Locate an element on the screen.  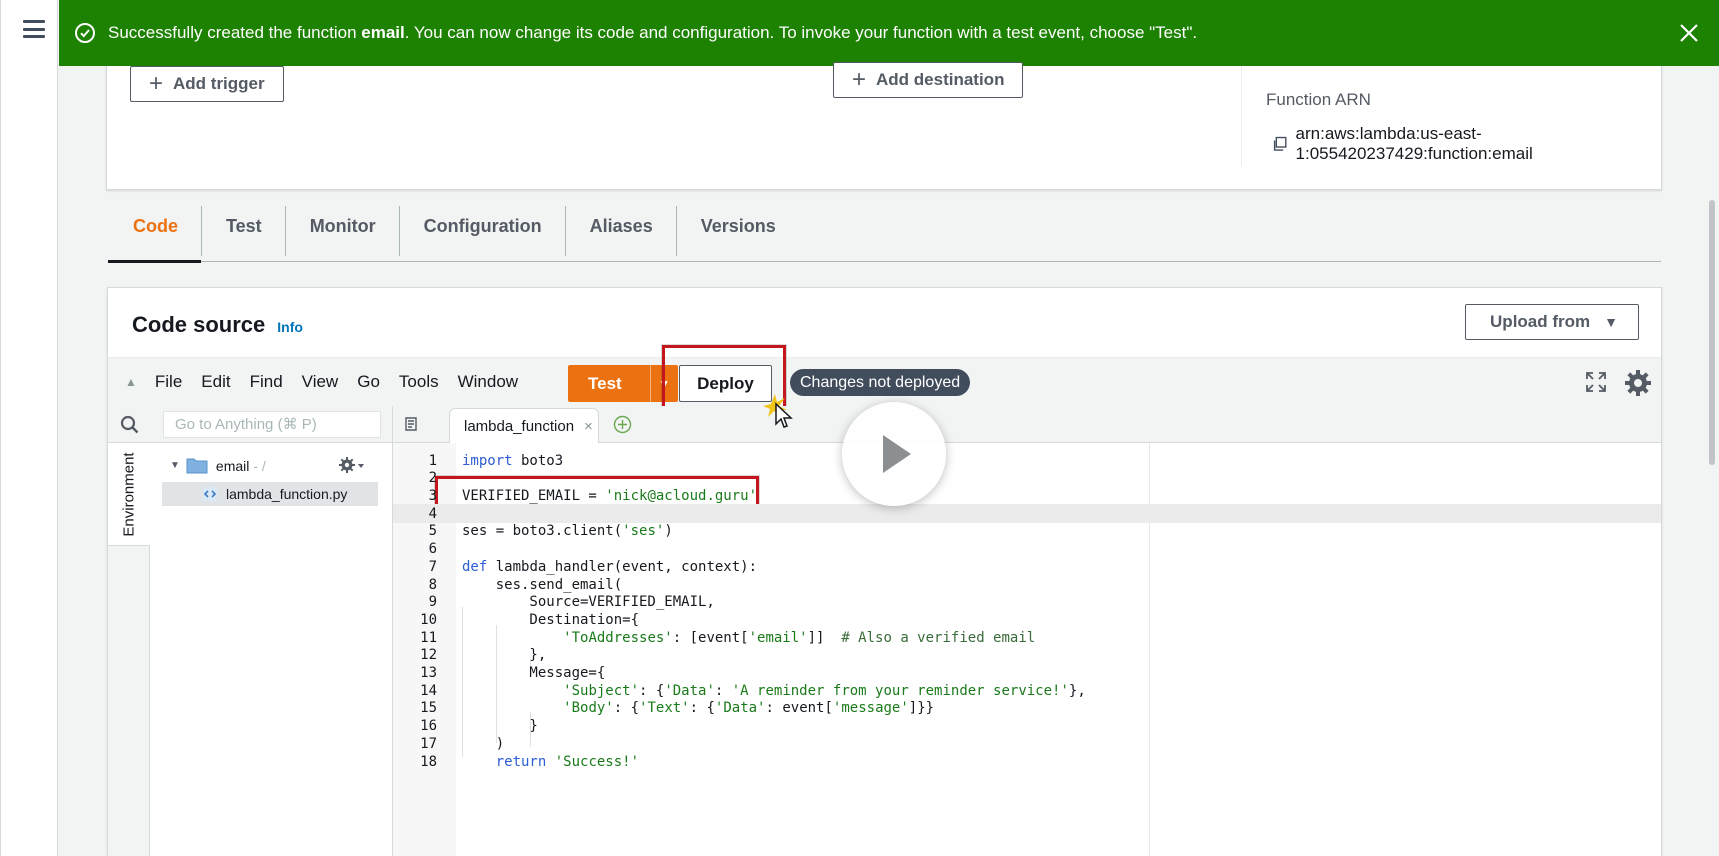
tab-monitor: Monitor is located at coordinates (341, 232).